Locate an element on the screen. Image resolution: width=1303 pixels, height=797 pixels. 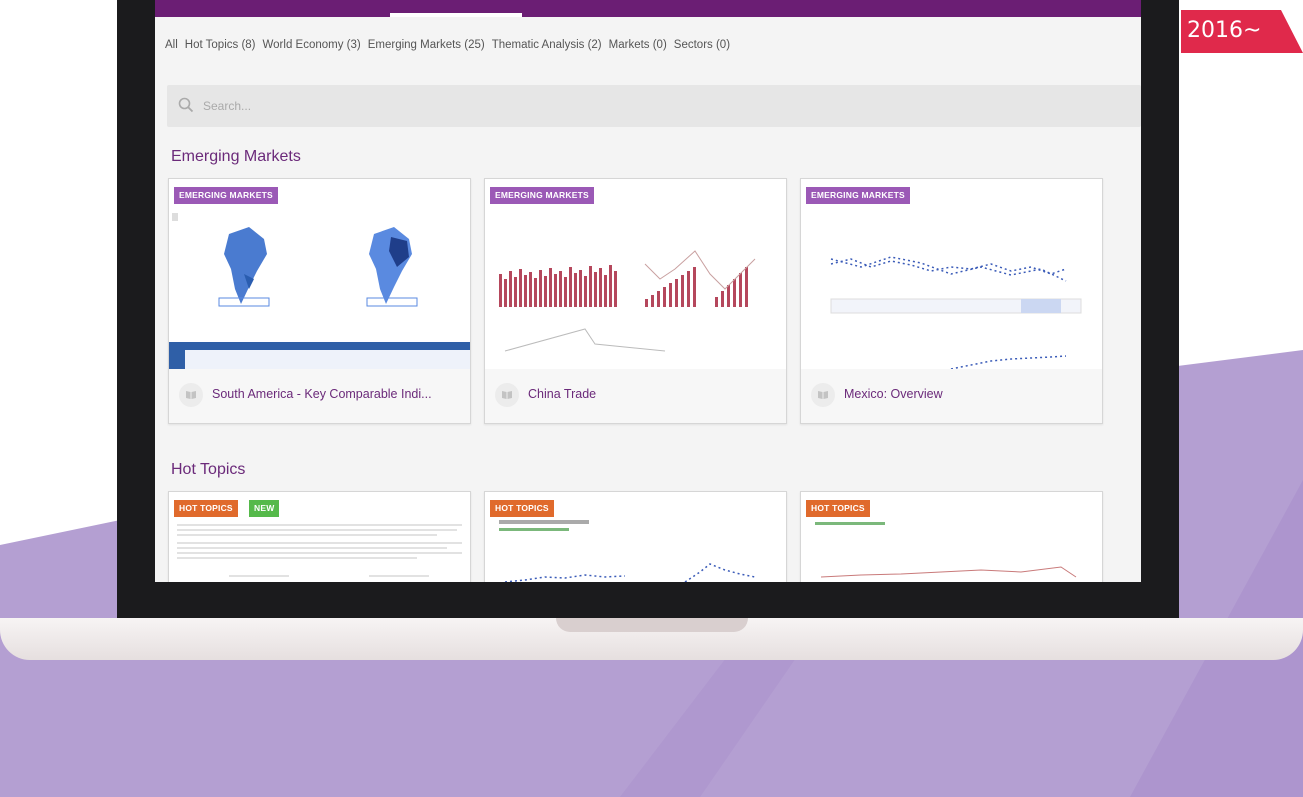
card-hot-topic-1: HOT TOPICS NEW is located at coordinates (319, 536).